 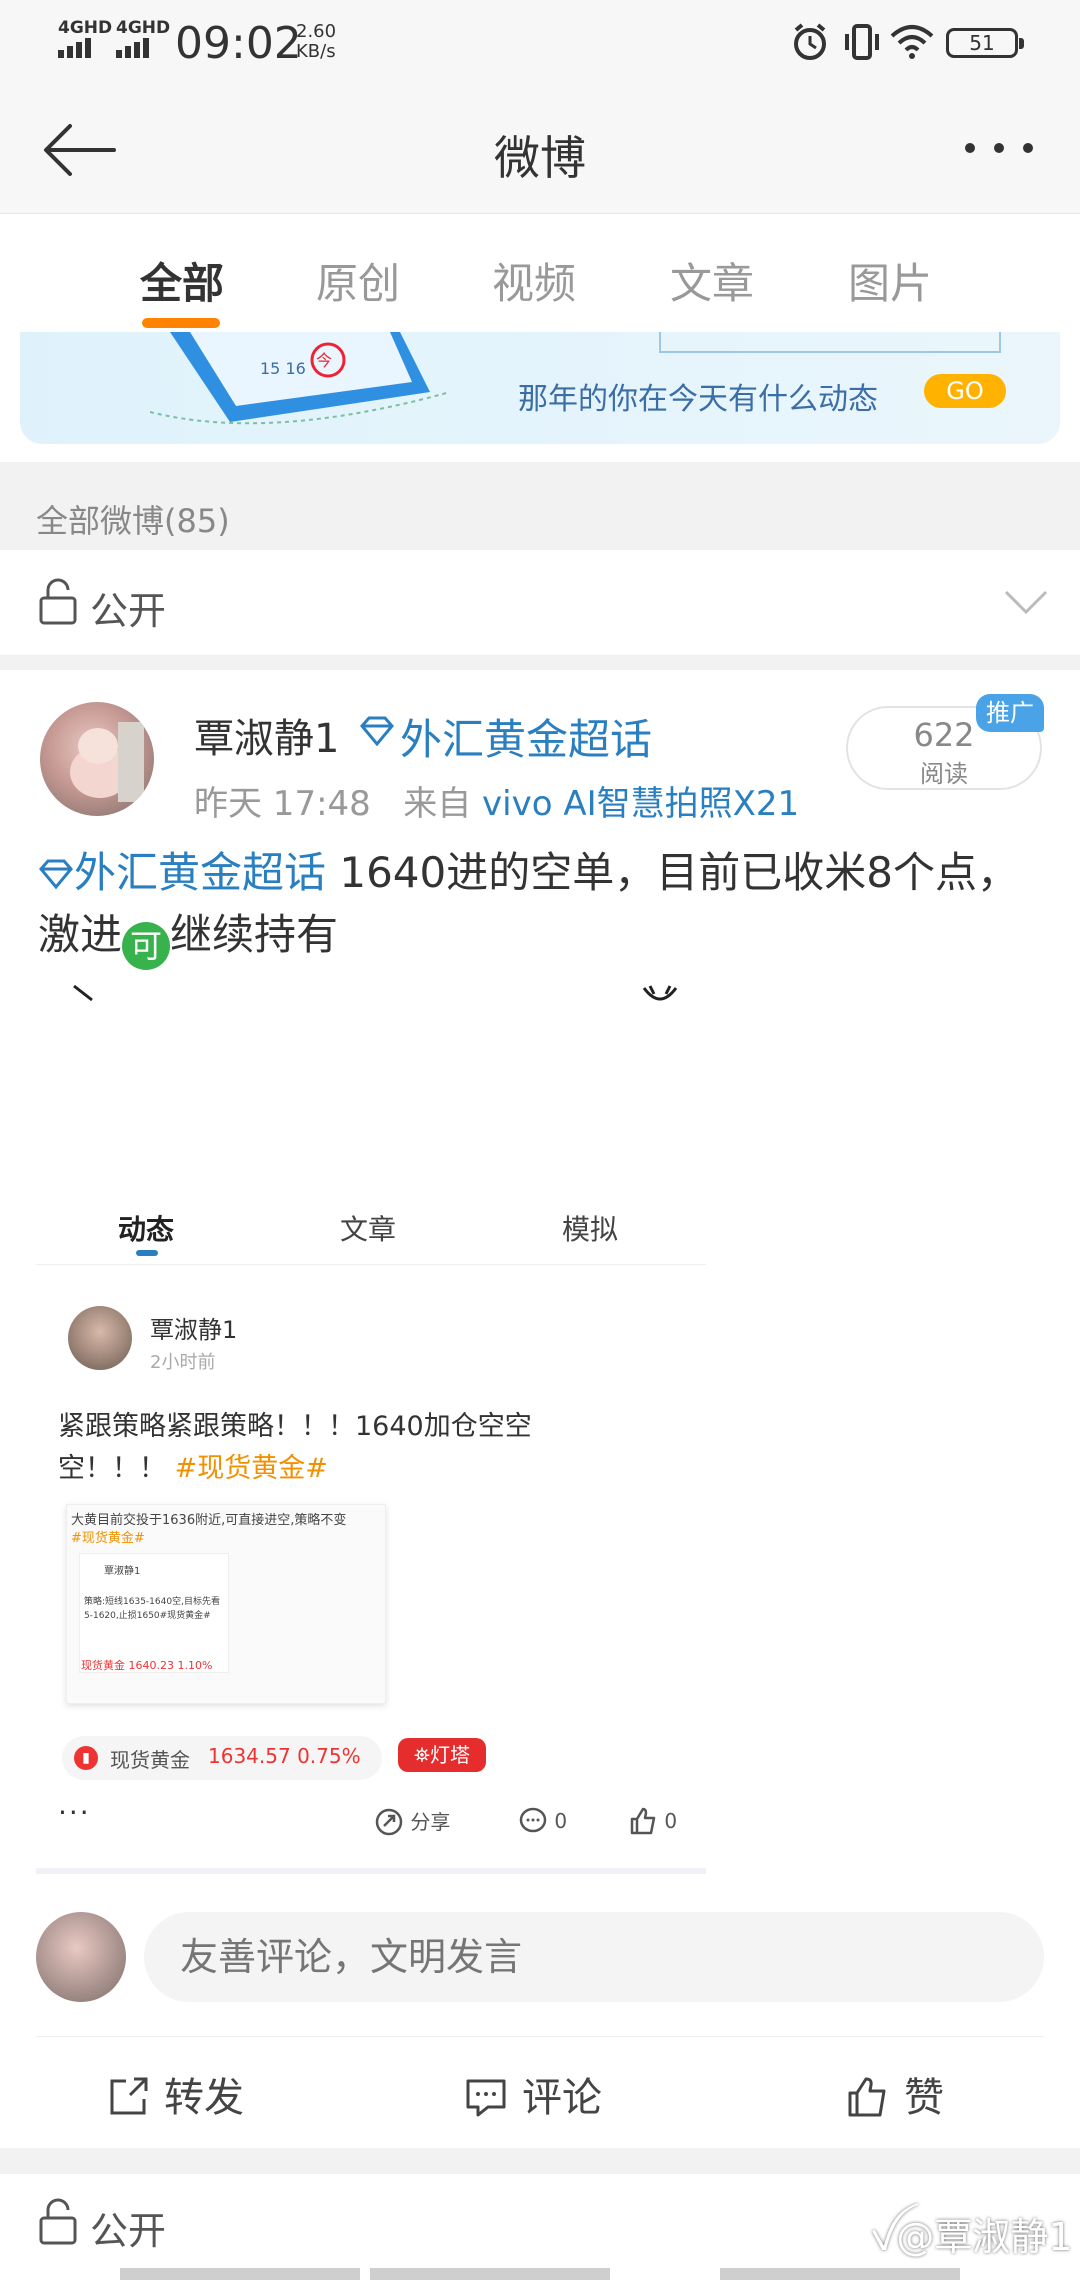 I want to click on post-source: vivo AI智慧拍照X21, so click(x=640, y=804).